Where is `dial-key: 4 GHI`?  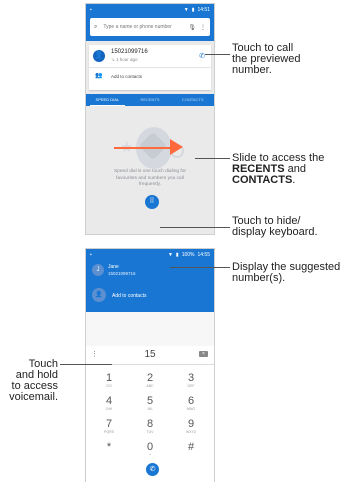
dial-key: 4 GHI is located at coordinates (109, 404).